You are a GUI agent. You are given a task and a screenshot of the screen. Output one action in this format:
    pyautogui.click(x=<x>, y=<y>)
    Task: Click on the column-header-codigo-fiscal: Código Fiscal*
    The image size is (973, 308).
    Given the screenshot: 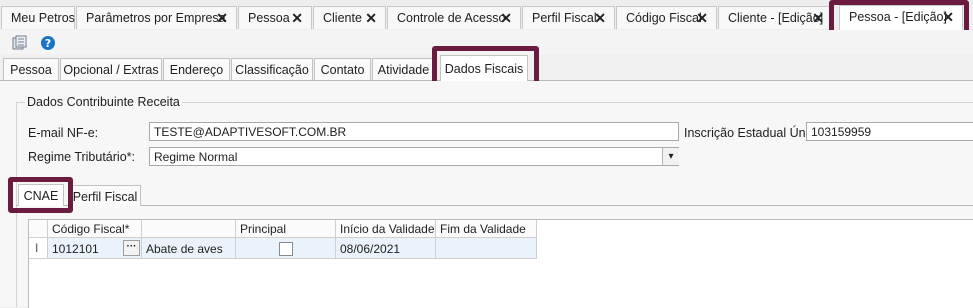 What is the action you would take?
    pyautogui.click(x=95, y=229)
    